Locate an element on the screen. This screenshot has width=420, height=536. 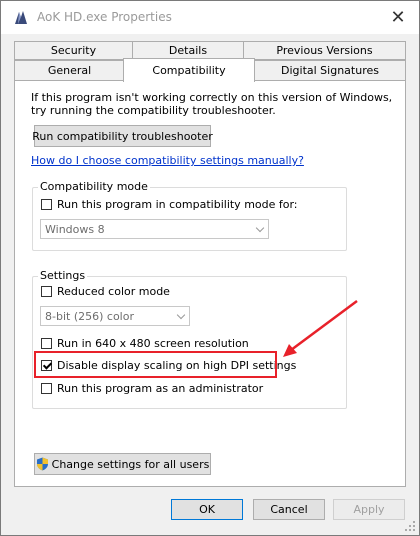
close-icon: ✕ is located at coordinates (398, 17).